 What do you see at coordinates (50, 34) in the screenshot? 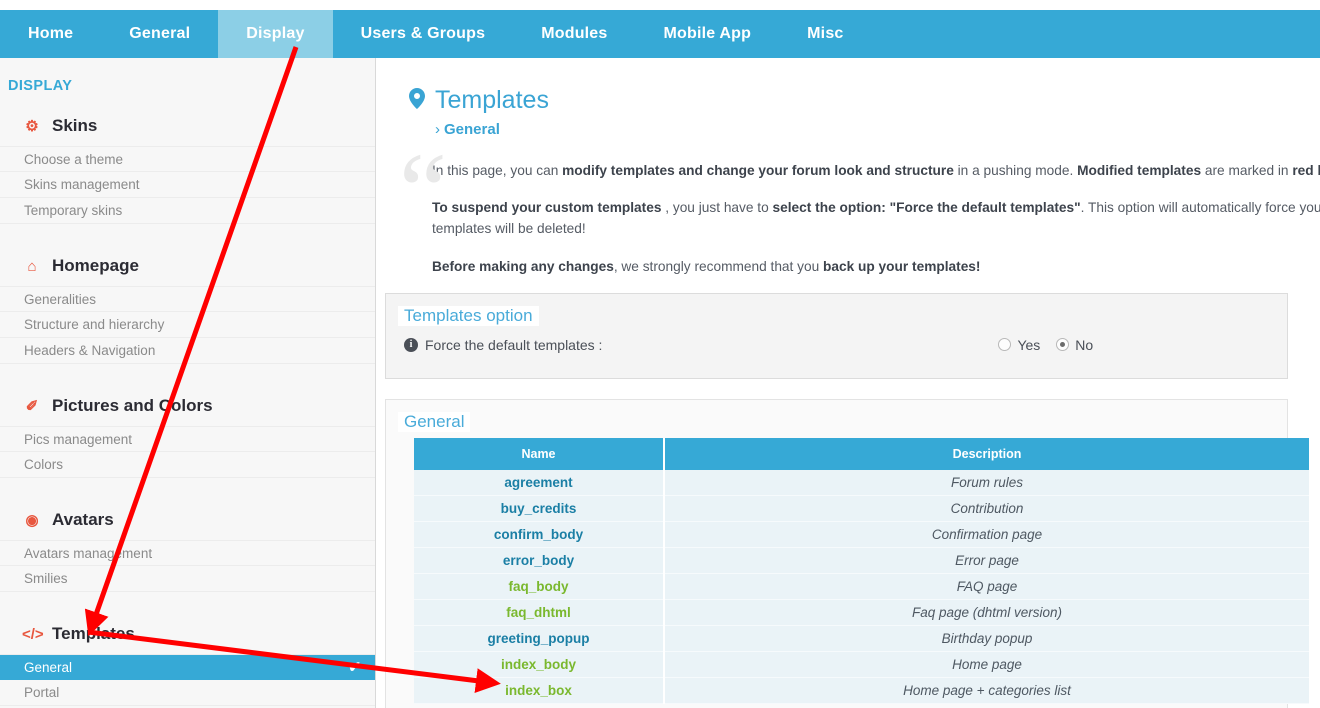
I see `nav-tab-home: Home` at bounding box center [50, 34].